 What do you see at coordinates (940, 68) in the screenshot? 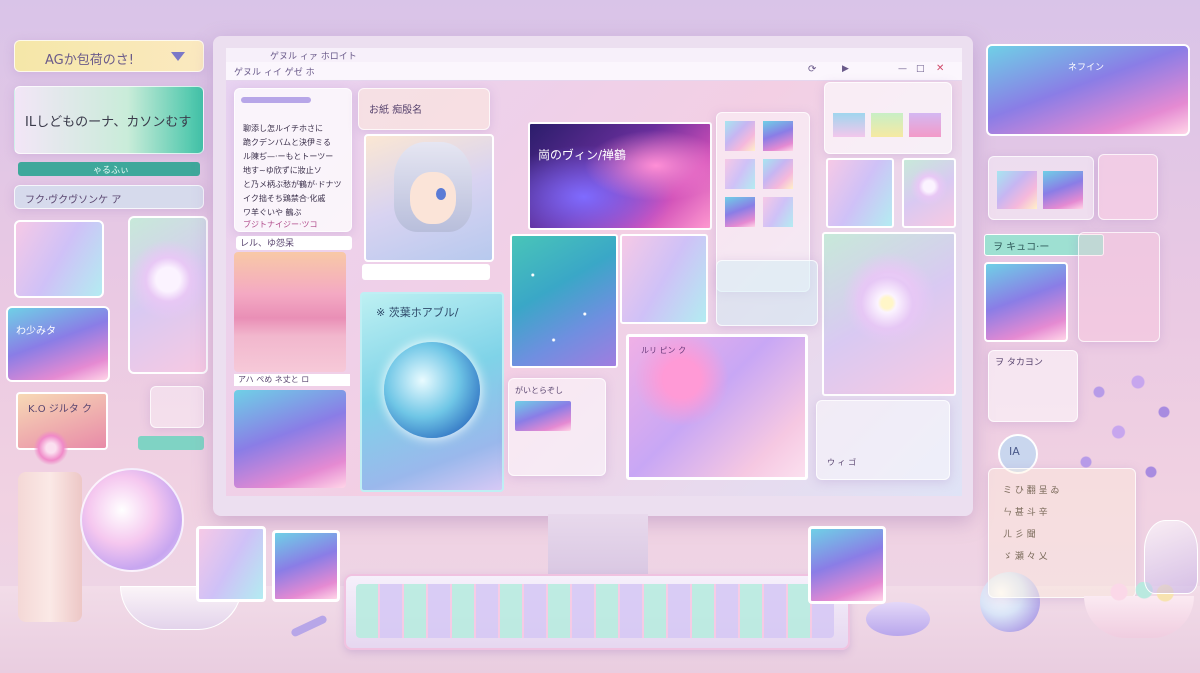
I see `close-icon: ✕` at bounding box center [940, 68].